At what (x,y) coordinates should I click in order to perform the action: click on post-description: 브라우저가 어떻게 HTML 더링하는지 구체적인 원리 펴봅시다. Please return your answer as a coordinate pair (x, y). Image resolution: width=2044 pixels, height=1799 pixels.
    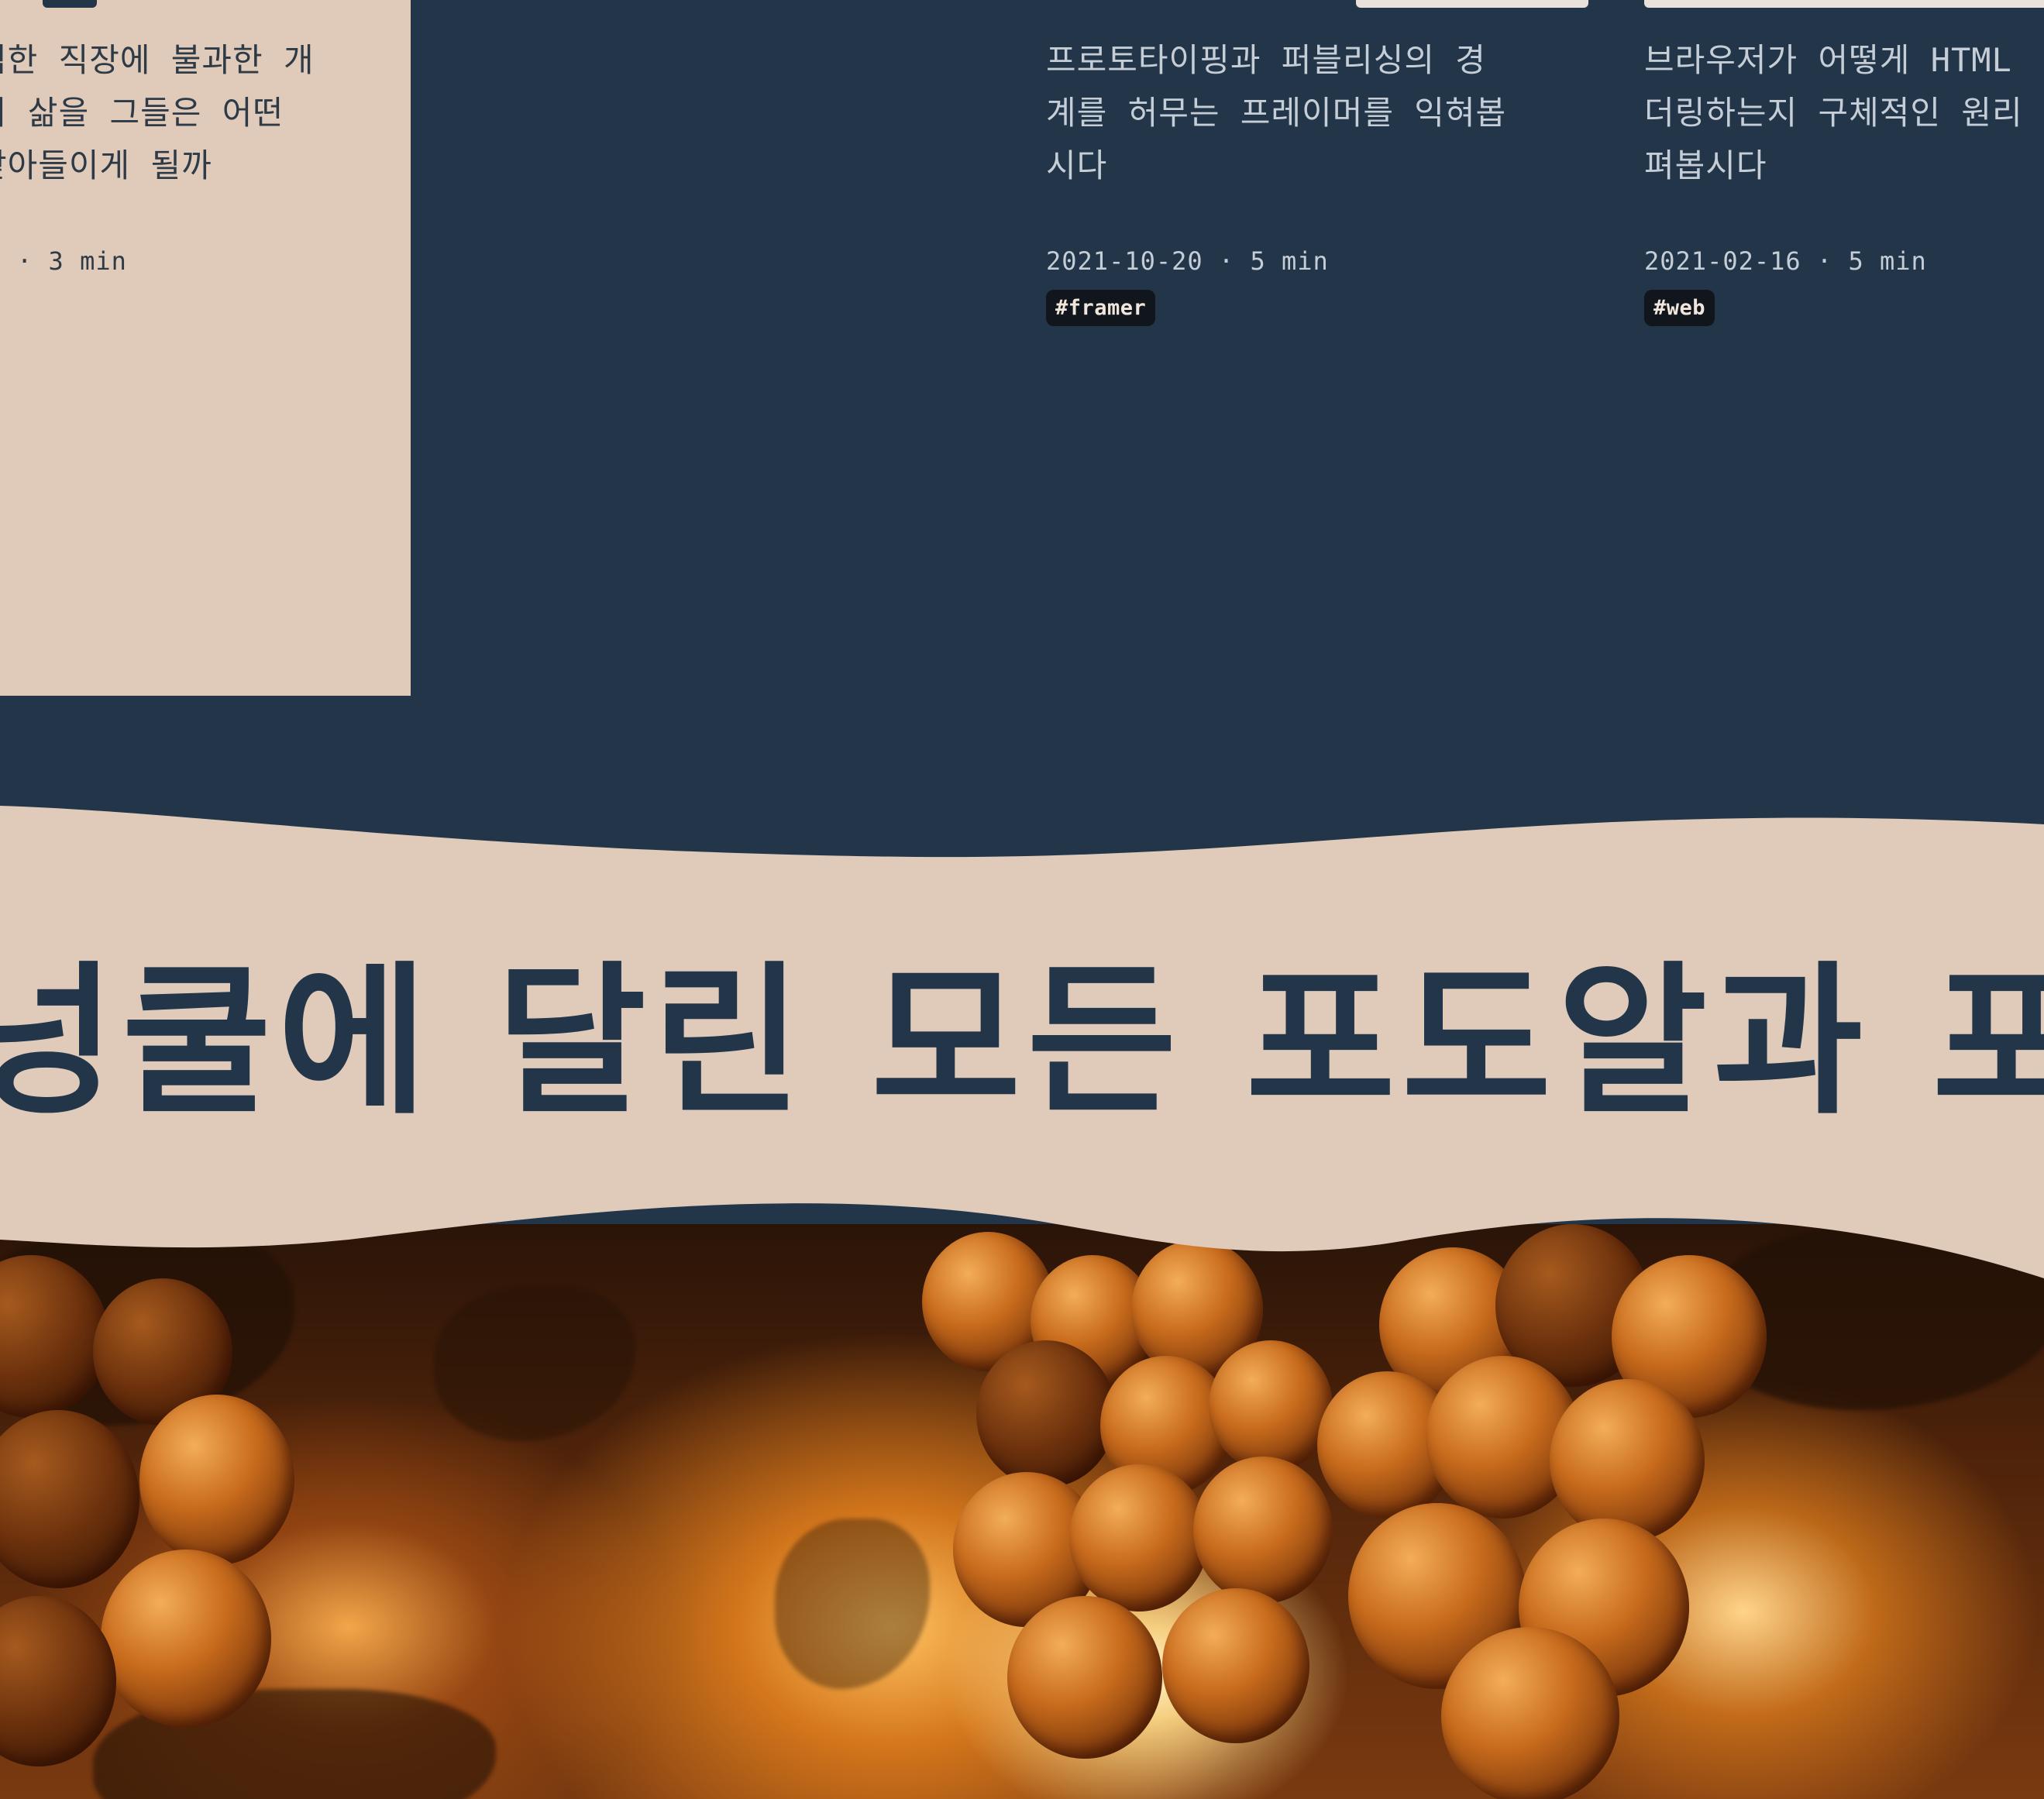
    Looking at the image, I should click on (1833, 113).